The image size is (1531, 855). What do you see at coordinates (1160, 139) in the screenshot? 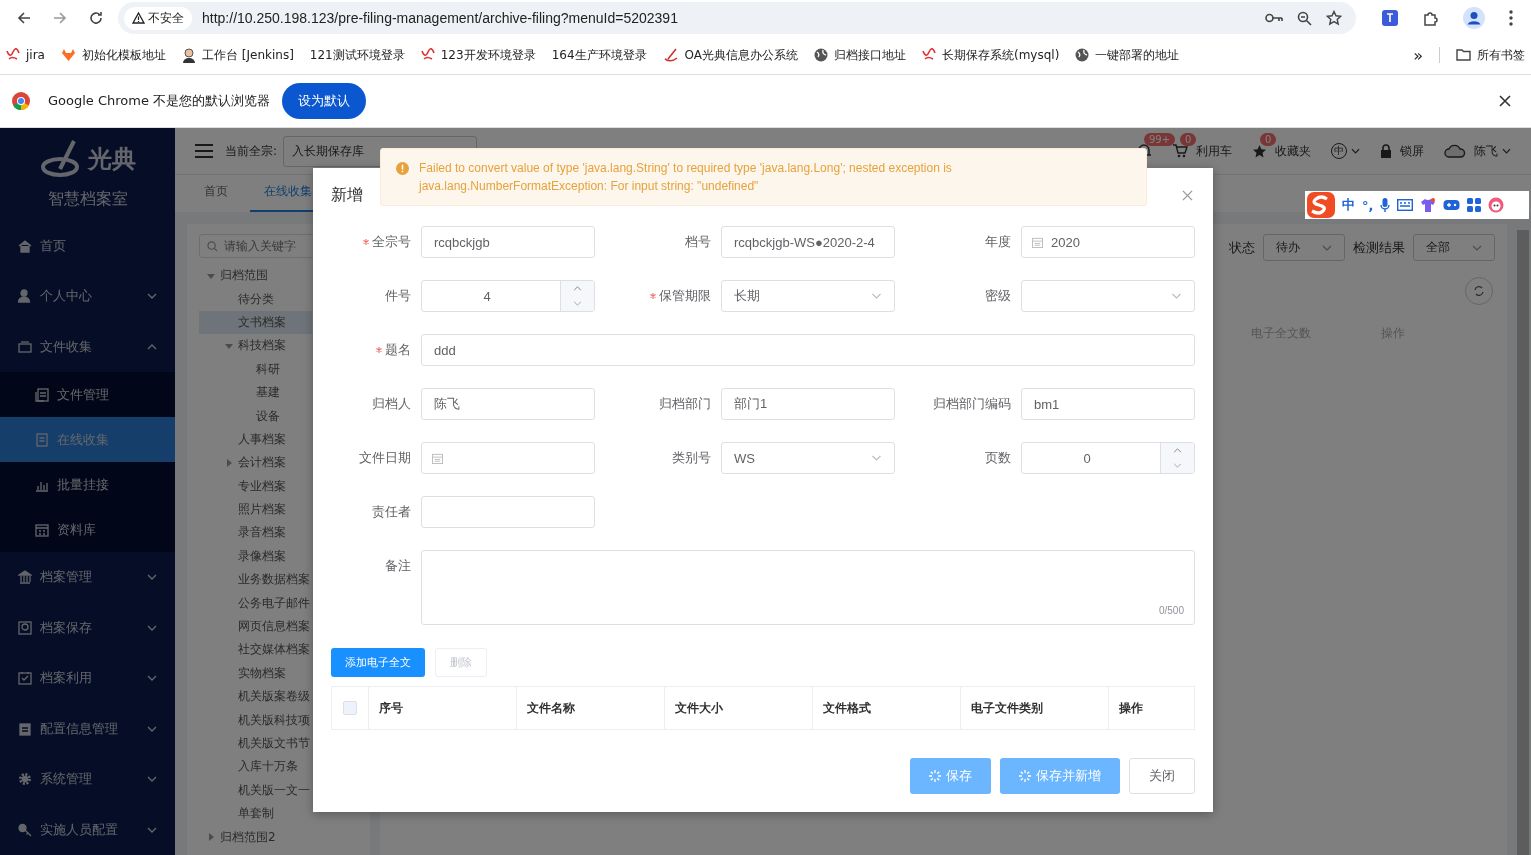
I see `notification-badge: 99+` at bounding box center [1160, 139].